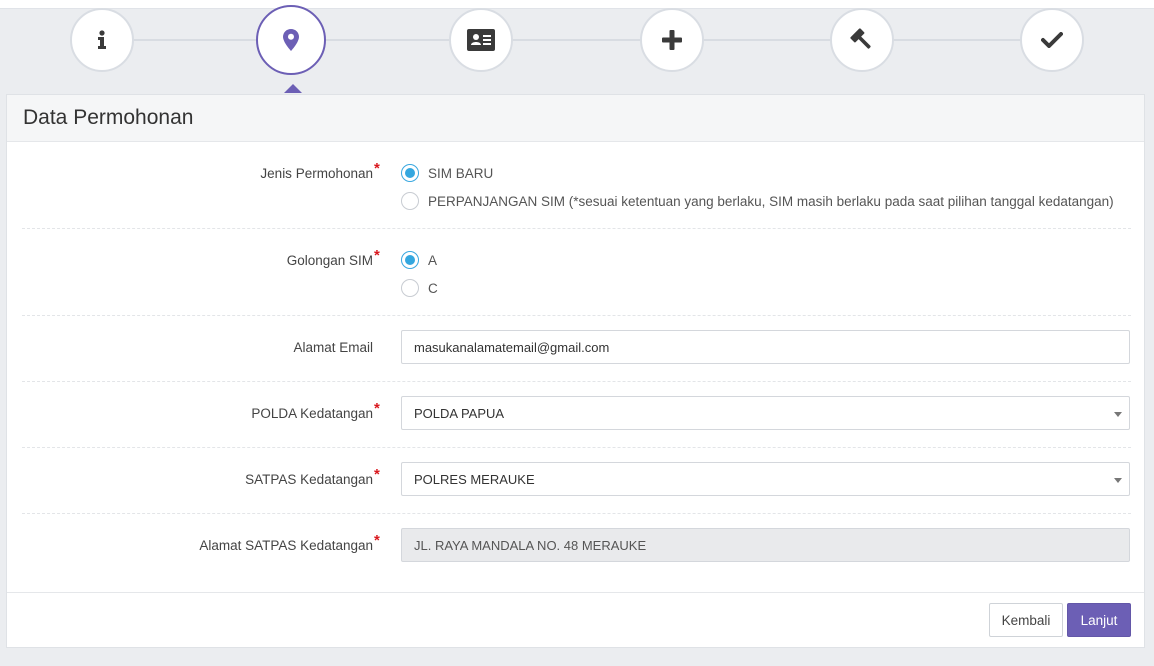 This screenshot has width=1154, height=666. I want to click on footer-divider, so click(575, 592).